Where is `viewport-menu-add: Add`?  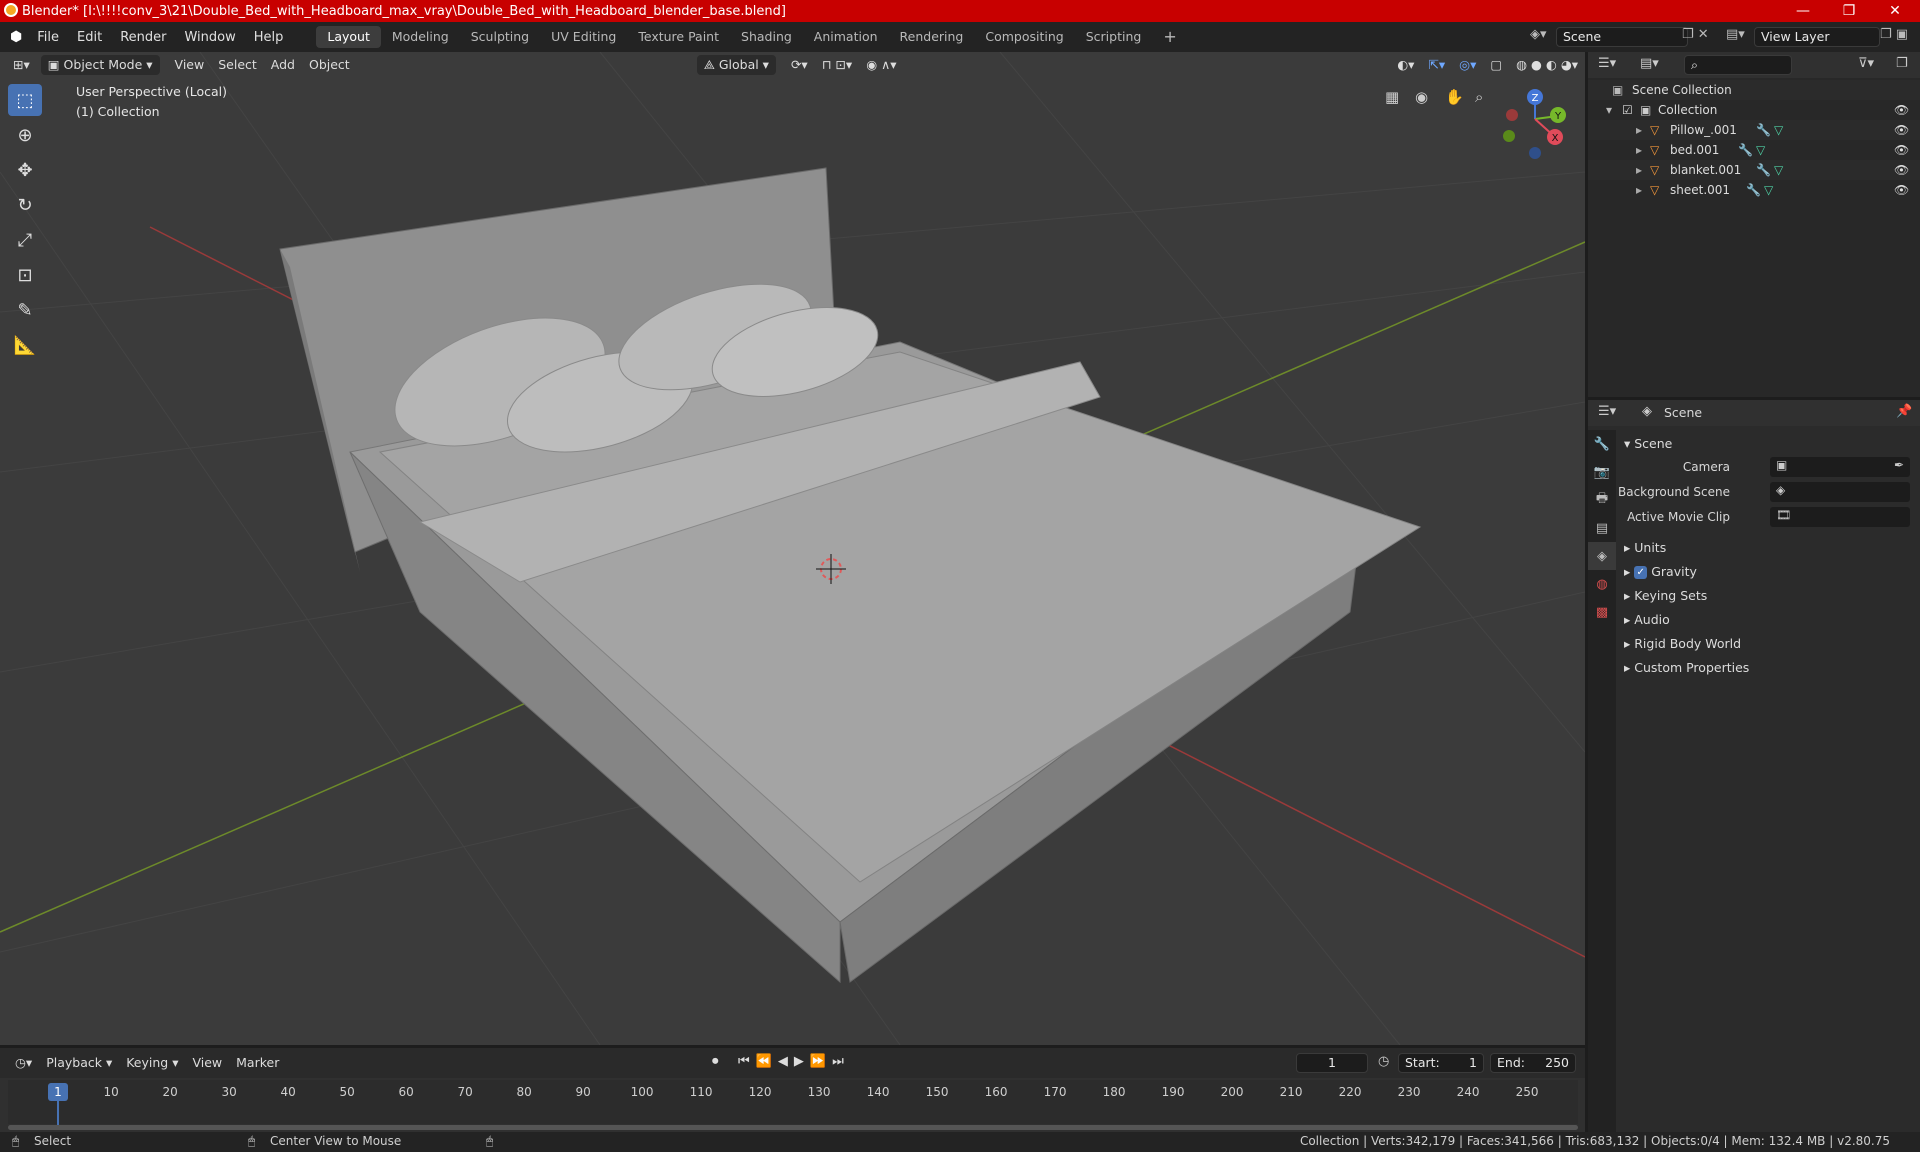 viewport-menu-add: Add is located at coordinates (283, 65).